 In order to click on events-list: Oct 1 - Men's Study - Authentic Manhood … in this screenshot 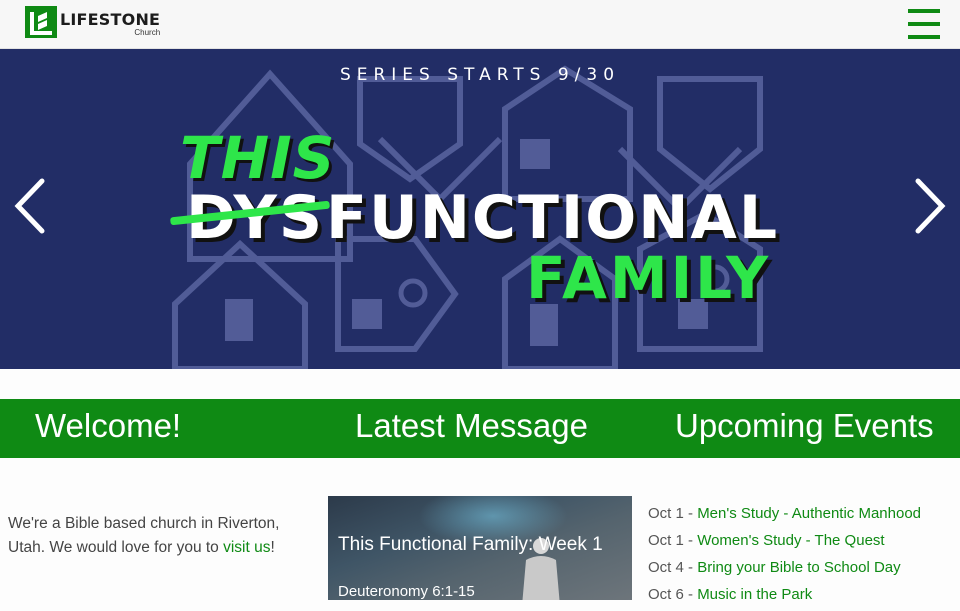, I will do `click(804, 557)`.